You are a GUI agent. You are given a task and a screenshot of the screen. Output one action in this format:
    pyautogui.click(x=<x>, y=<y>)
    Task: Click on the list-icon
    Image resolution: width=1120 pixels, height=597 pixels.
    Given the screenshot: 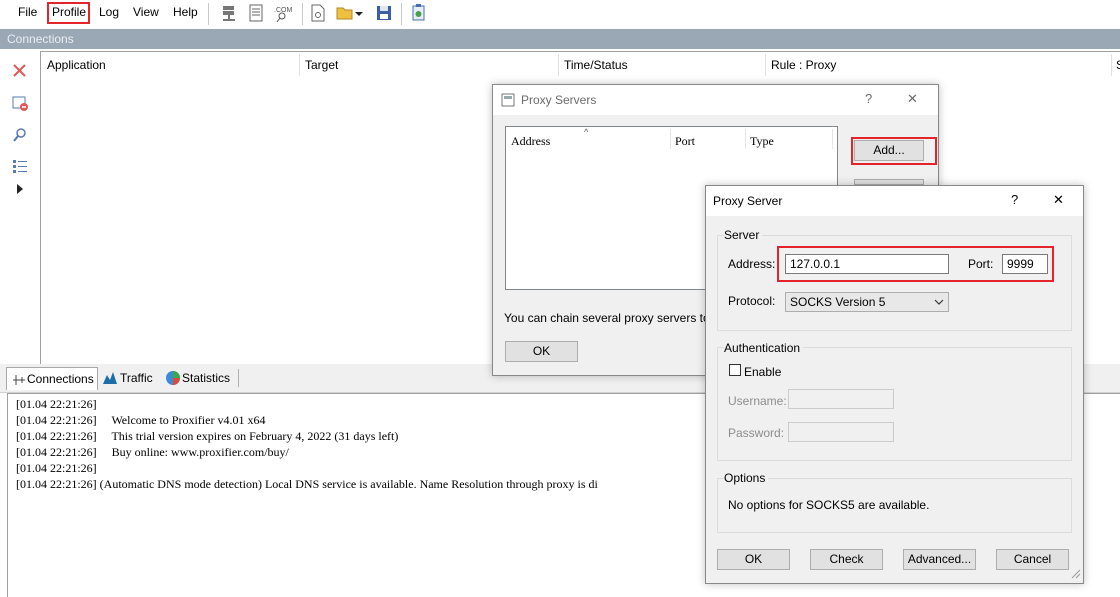 What is the action you would take?
    pyautogui.click(x=20, y=167)
    